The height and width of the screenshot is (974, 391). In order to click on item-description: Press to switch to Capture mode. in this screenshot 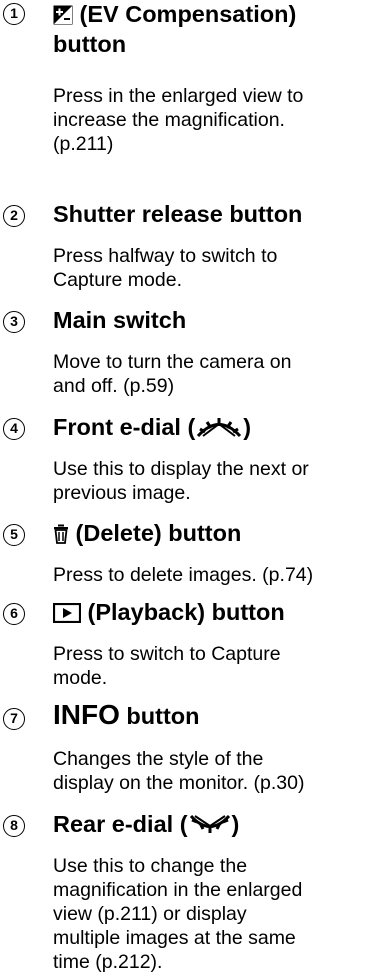, I will do `click(167, 666)`.